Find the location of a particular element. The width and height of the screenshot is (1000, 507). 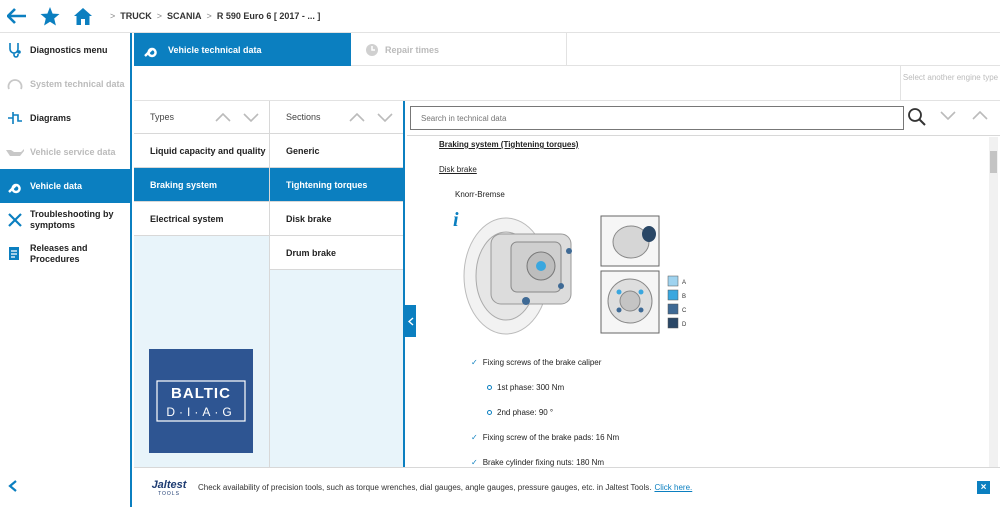

stethoscope-icon is located at coordinates (15, 50).